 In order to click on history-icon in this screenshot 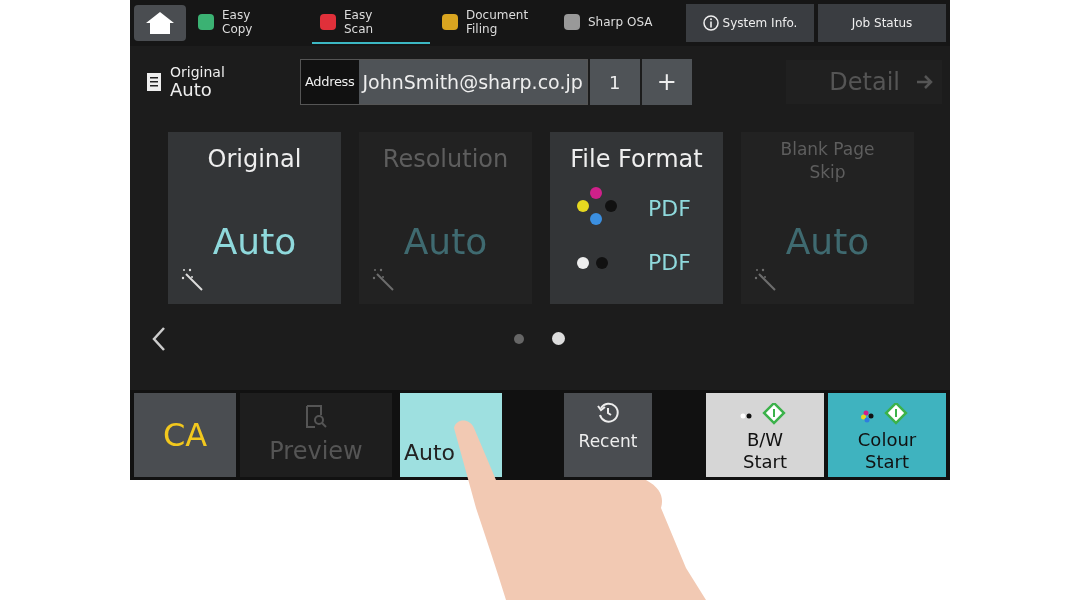, I will do `click(608, 413)`.